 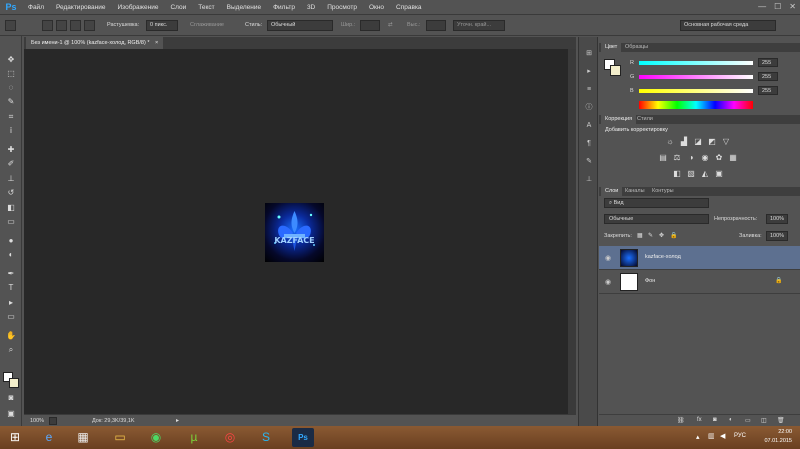 I want to click on new-group-icon: ▭, so click(x=748, y=420).